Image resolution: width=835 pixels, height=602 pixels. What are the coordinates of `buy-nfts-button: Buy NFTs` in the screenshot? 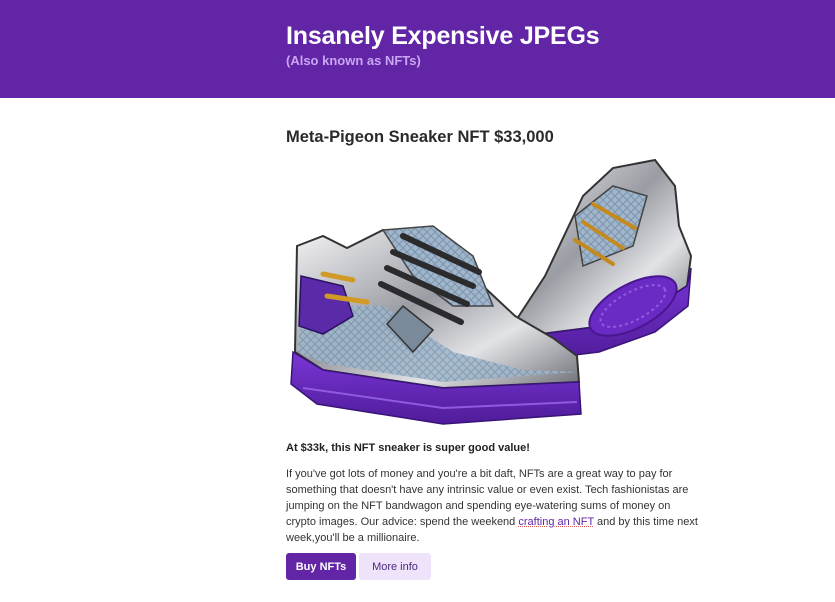 It's located at (321, 566).